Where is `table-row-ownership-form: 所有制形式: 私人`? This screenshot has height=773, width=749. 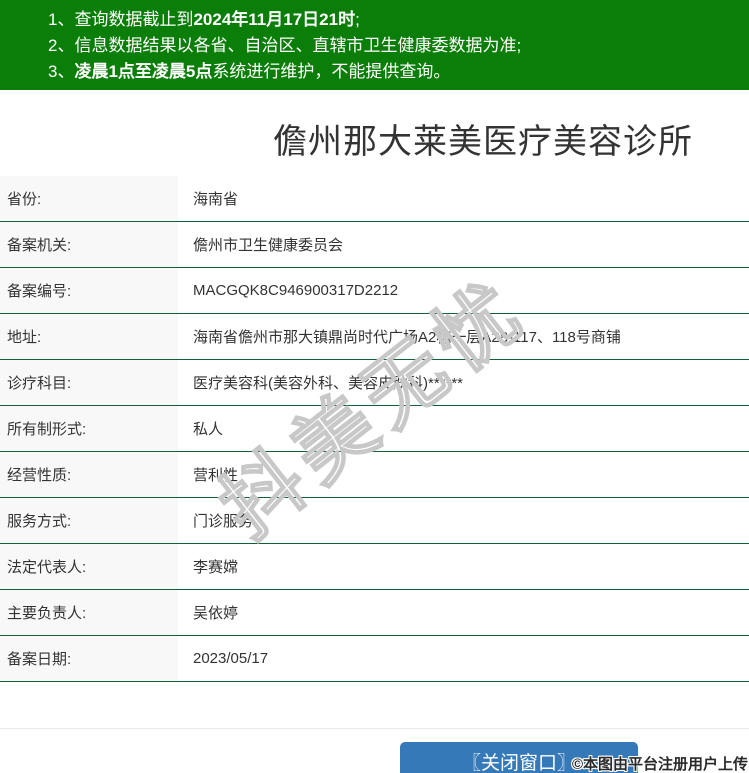
table-row-ownership-form: 所有制形式: 私人 is located at coordinates (374, 429).